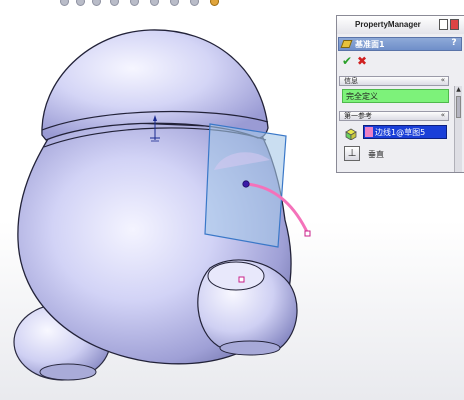 This screenshot has height=400, width=464. Describe the element at coordinates (400, 44) in the screenshot. I see `feature-header: 基准面1 ?` at that location.